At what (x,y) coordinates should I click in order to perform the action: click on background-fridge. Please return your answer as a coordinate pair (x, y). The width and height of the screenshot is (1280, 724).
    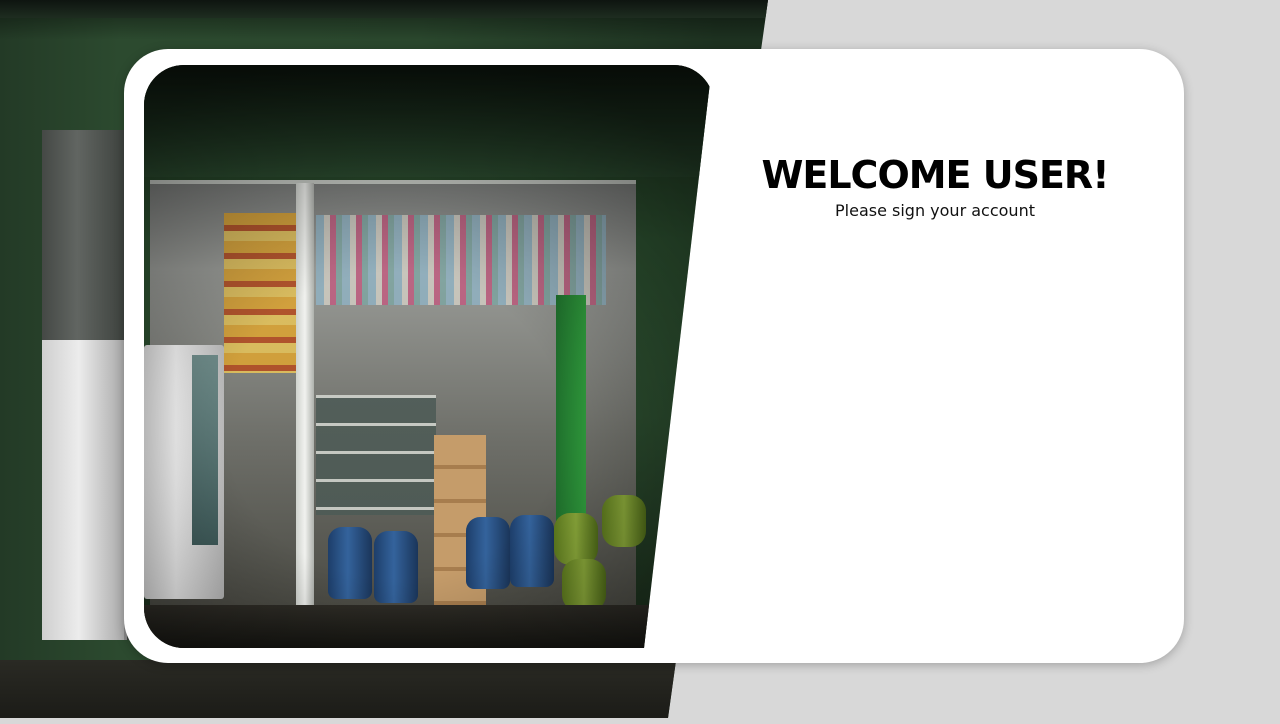
    Looking at the image, I should click on (84, 490).